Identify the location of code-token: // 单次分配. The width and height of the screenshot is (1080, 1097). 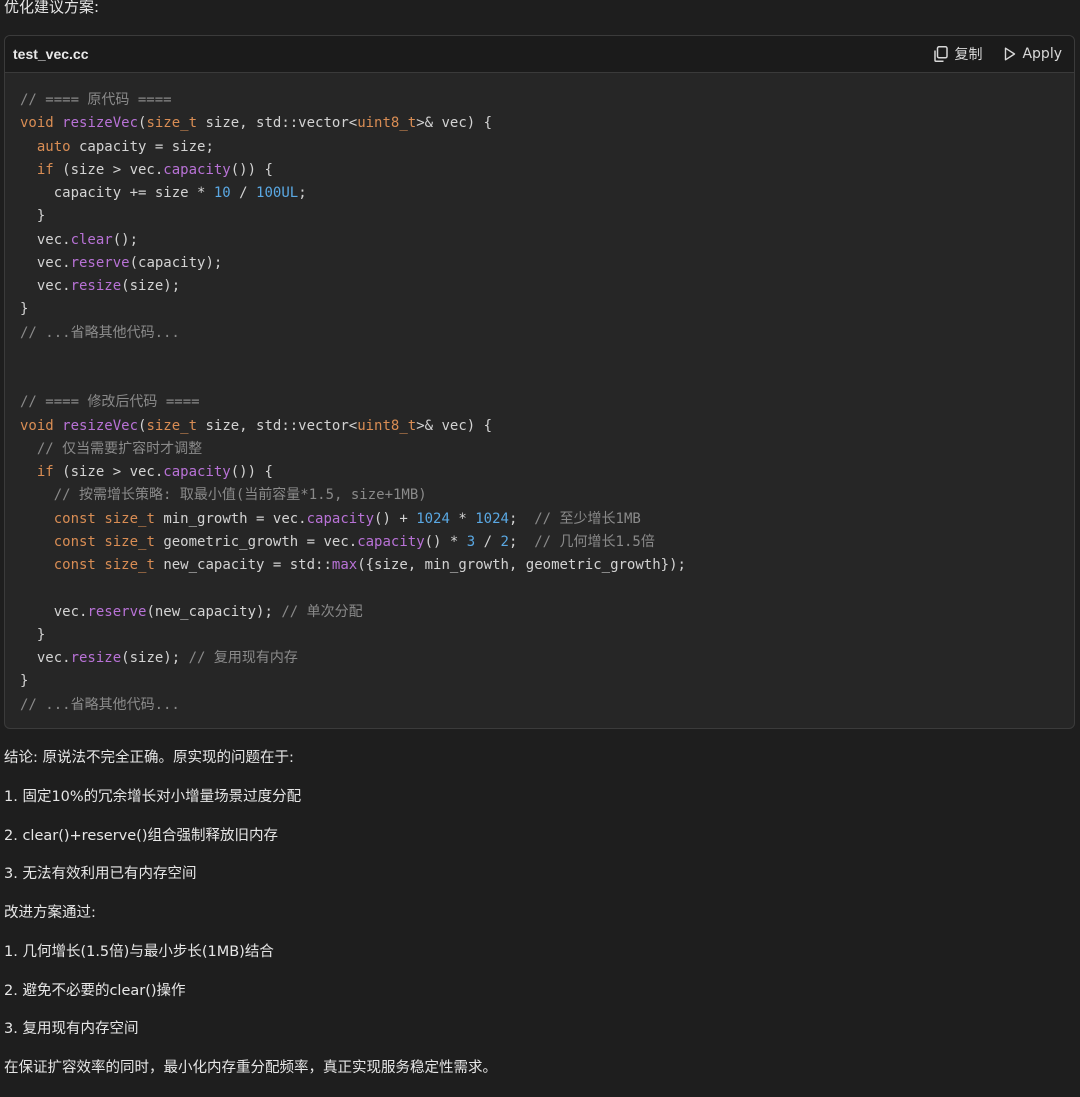
(322, 611).